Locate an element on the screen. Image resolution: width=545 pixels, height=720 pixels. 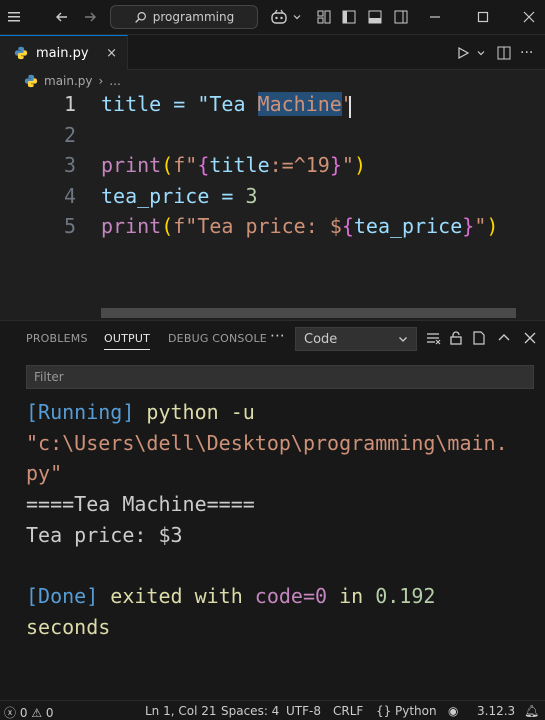
back-arrow-icon is located at coordinates (62, 17).